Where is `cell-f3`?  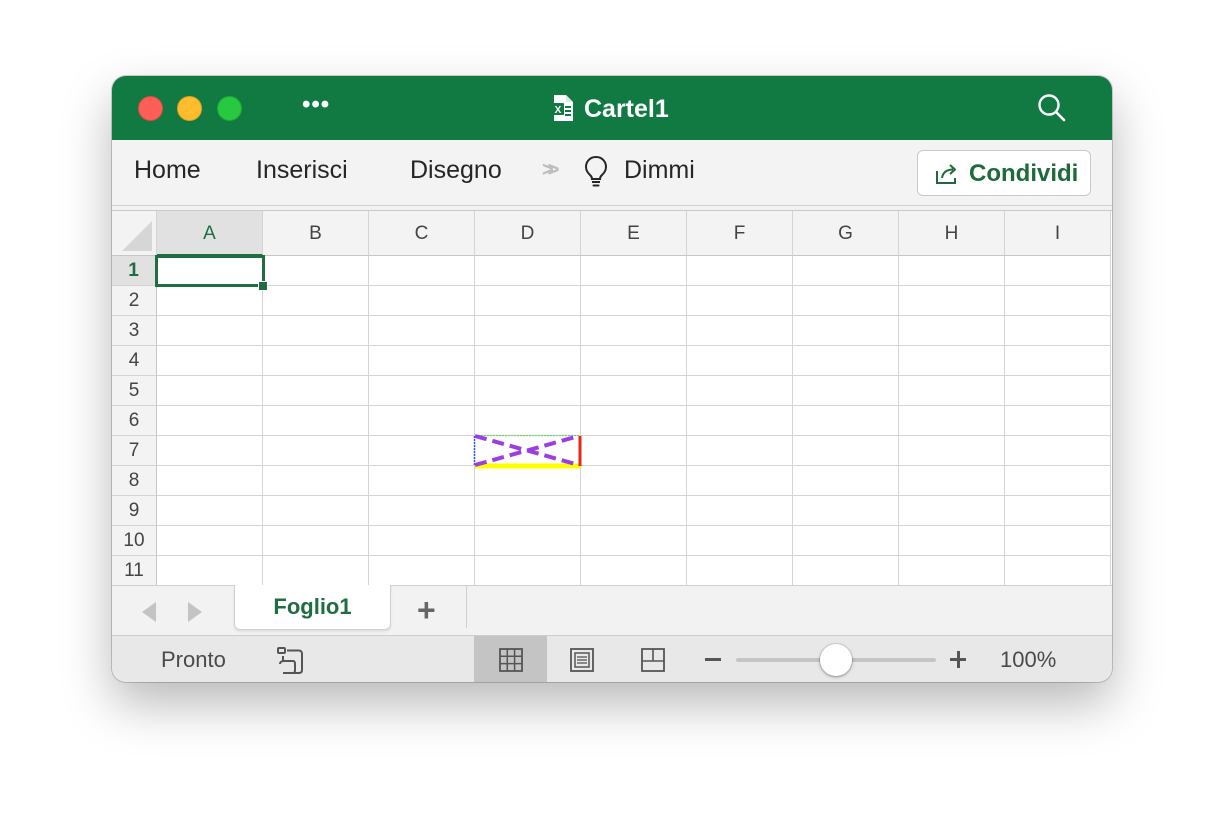 cell-f3 is located at coordinates (740, 331).